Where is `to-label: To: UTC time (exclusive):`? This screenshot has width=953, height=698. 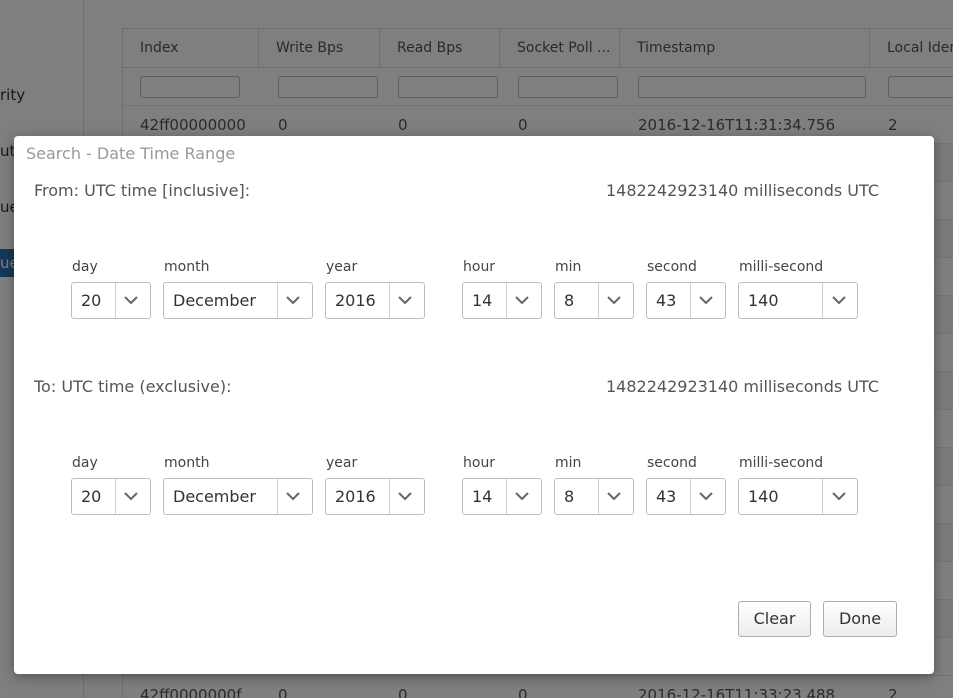
to-label: To: UTC time (exclusive): is located at coordinates (133, 386).